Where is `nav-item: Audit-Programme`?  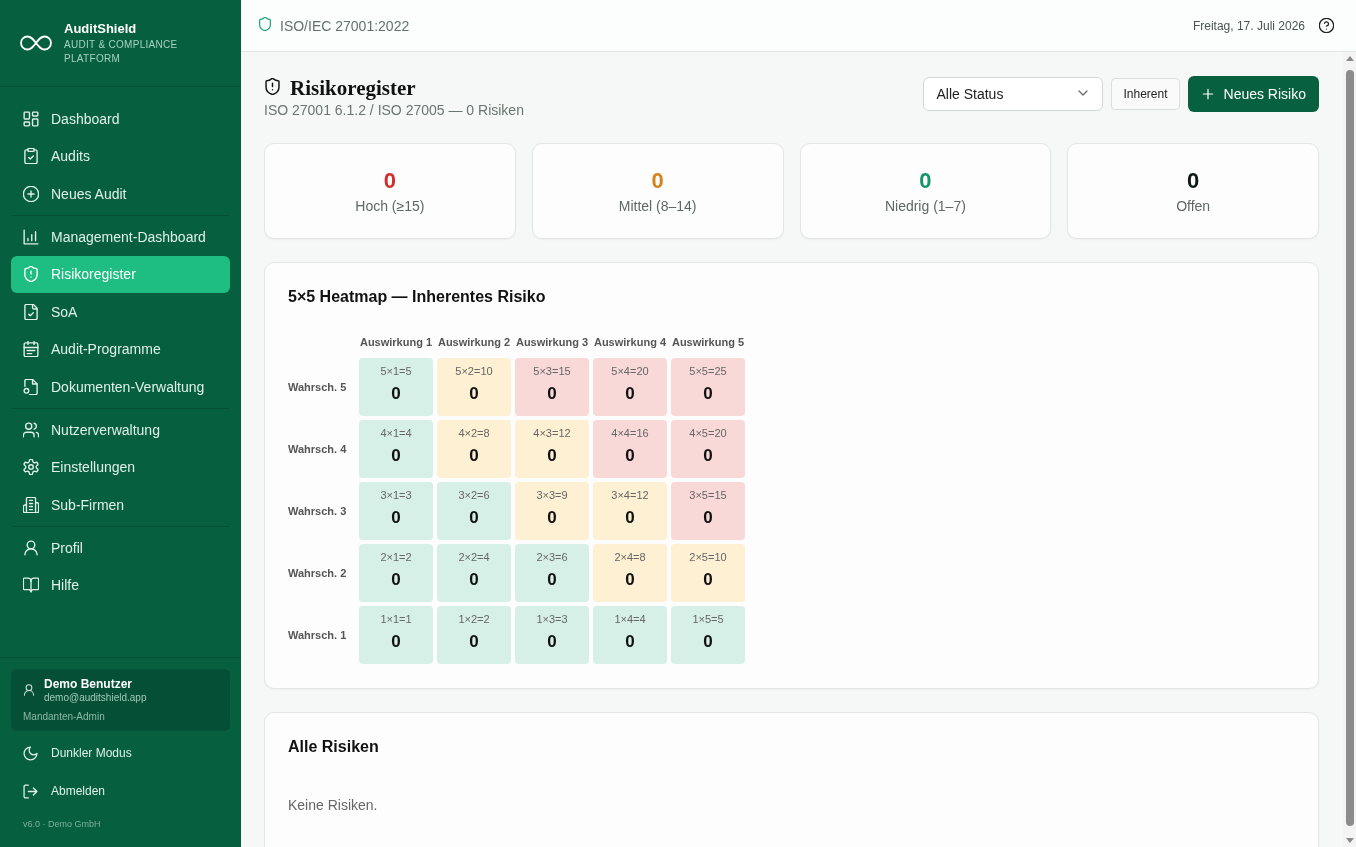
nav-item: Audit-Programme is located at coordinates (120, 349).